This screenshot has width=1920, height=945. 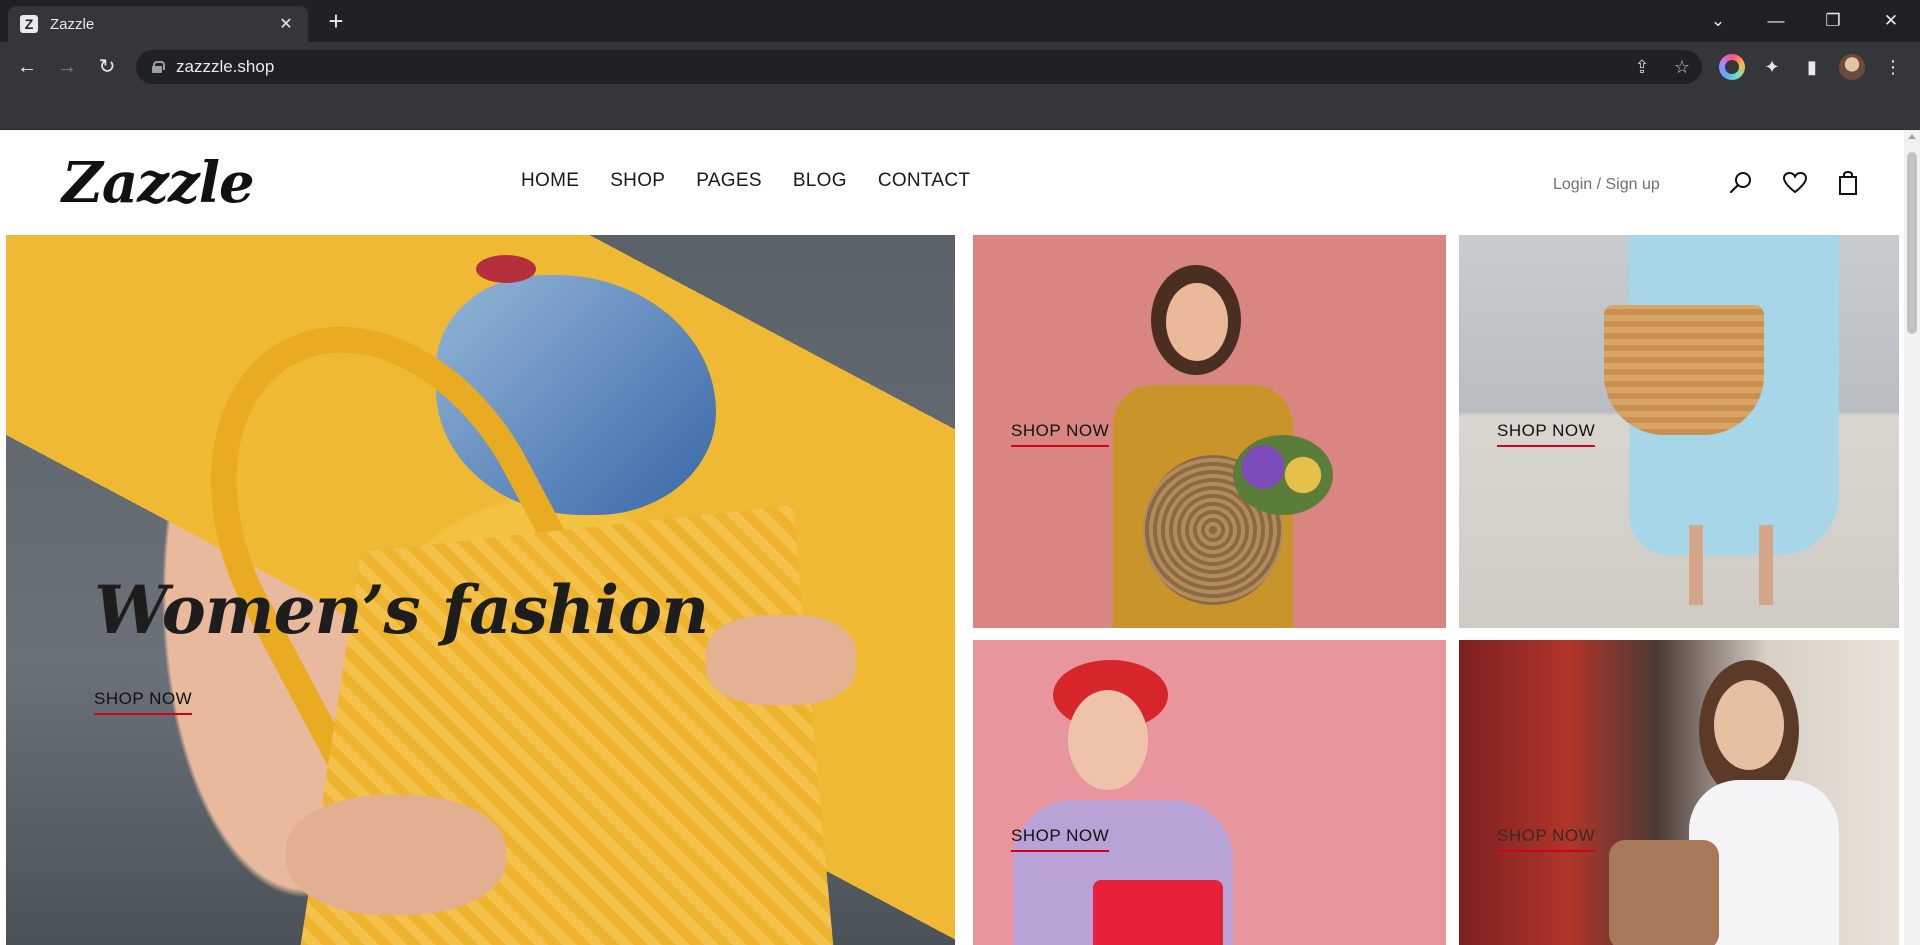 What do you see at coordinates (1772, 67) in the screenshot?
I see `extensions-puzzle-icon: ✦` at bounding box center [1772, 67].